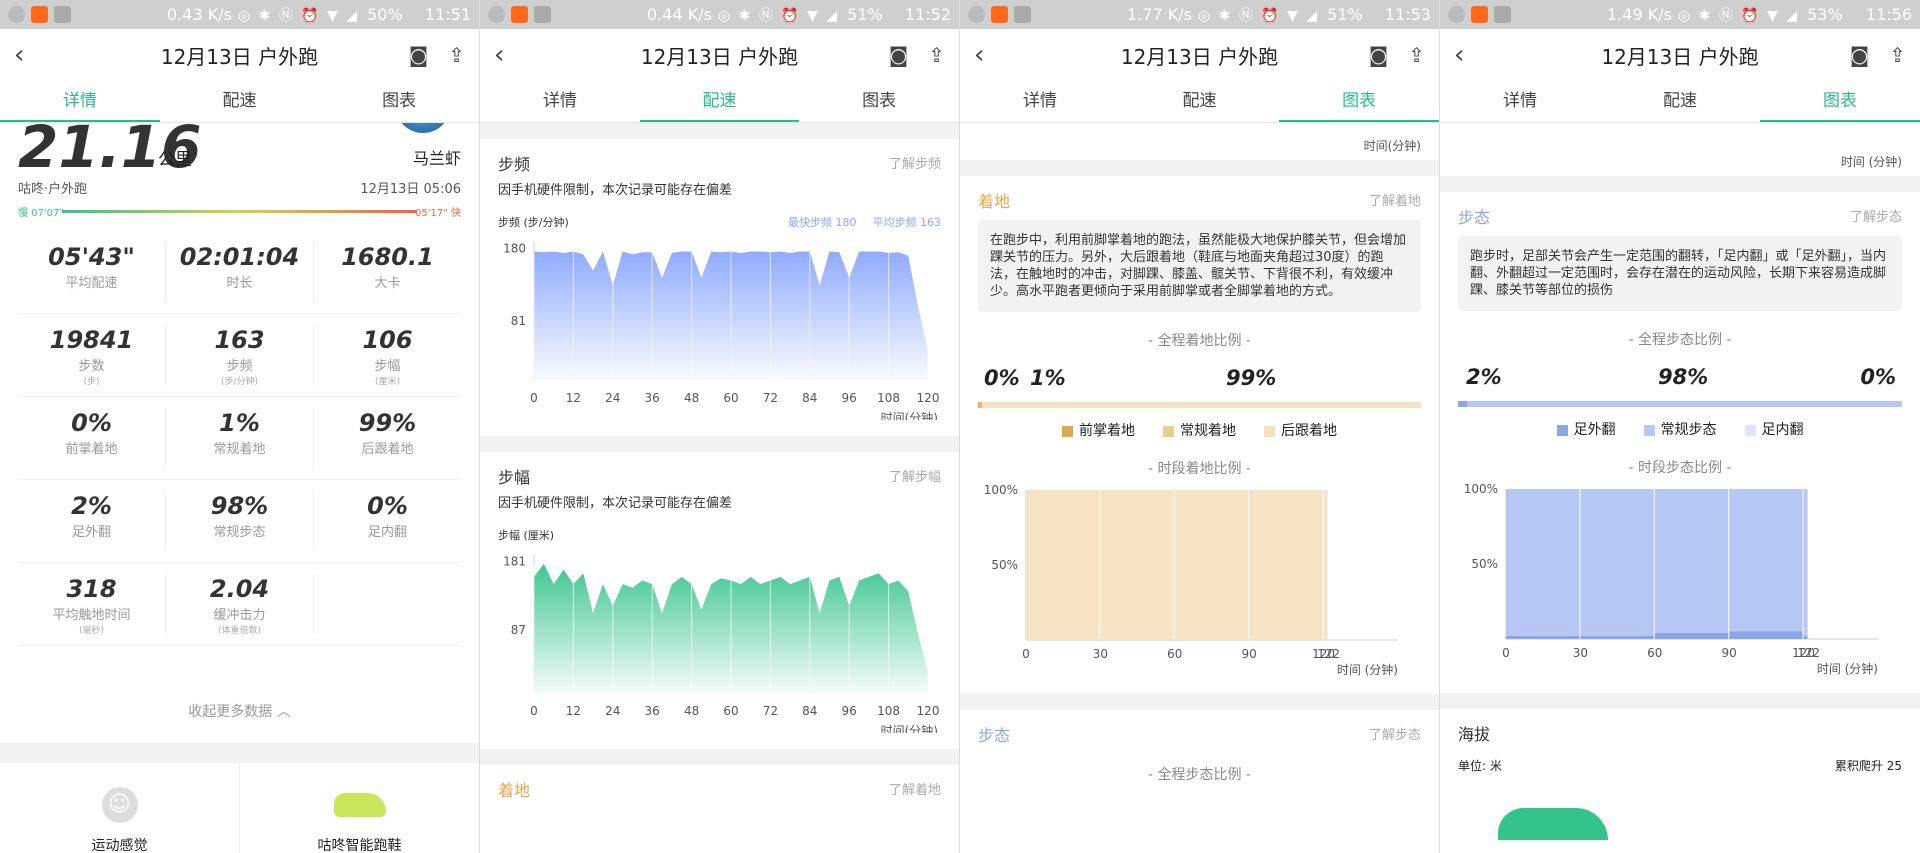 The height and width of the screenshot is (853, 1920). Describe the element at coordinates (359, 808) in the screenshot. I see `smart-shoe-button: 咕咚智能跑鞋` at that location.